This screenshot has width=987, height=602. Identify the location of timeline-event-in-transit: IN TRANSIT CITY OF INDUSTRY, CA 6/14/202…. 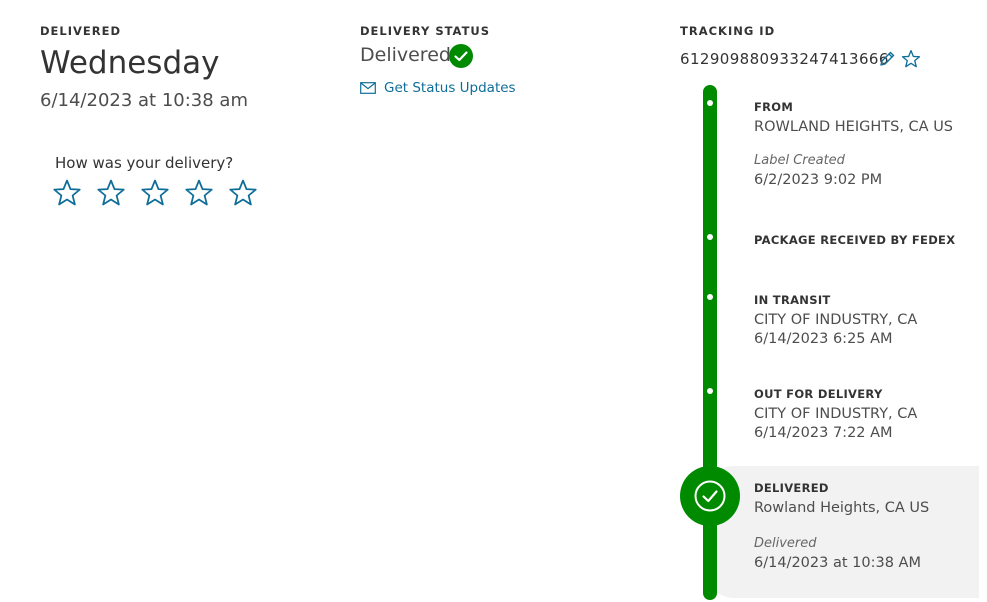
(835, 320).